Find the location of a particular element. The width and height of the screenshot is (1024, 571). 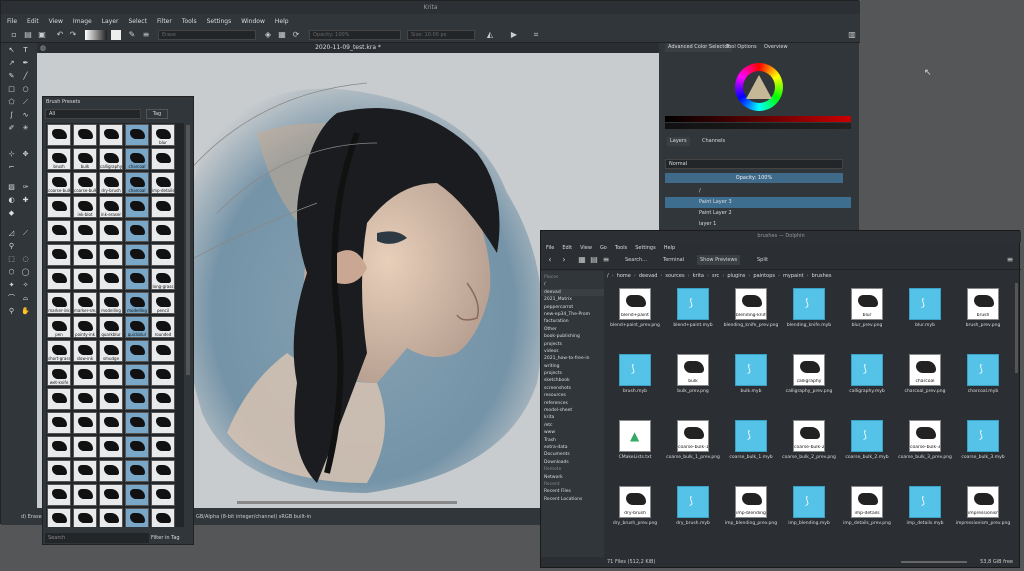

bezier-select-icon: ⌒ is located at coordinates (11, 298).